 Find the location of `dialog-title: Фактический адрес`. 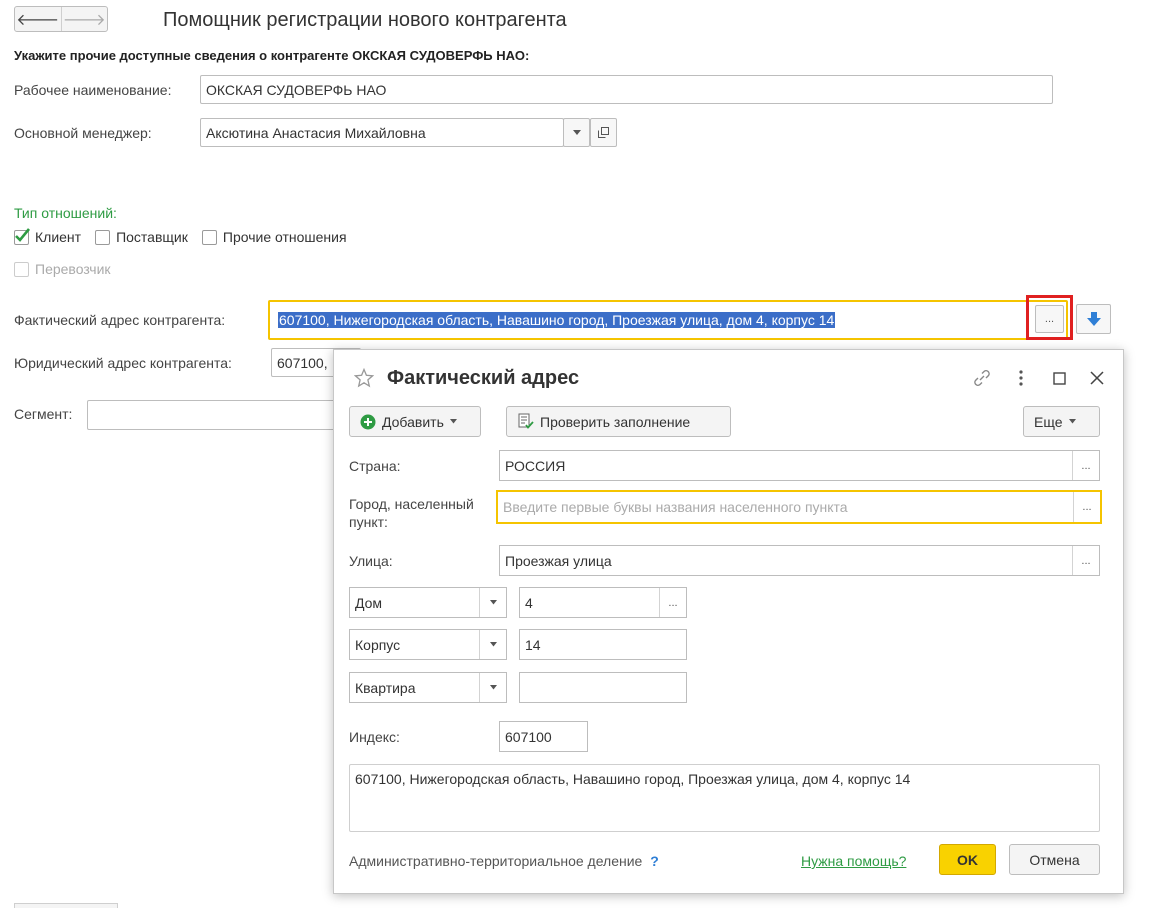

dialog-title: Фактический адрес is located at coordinates (483, 378).